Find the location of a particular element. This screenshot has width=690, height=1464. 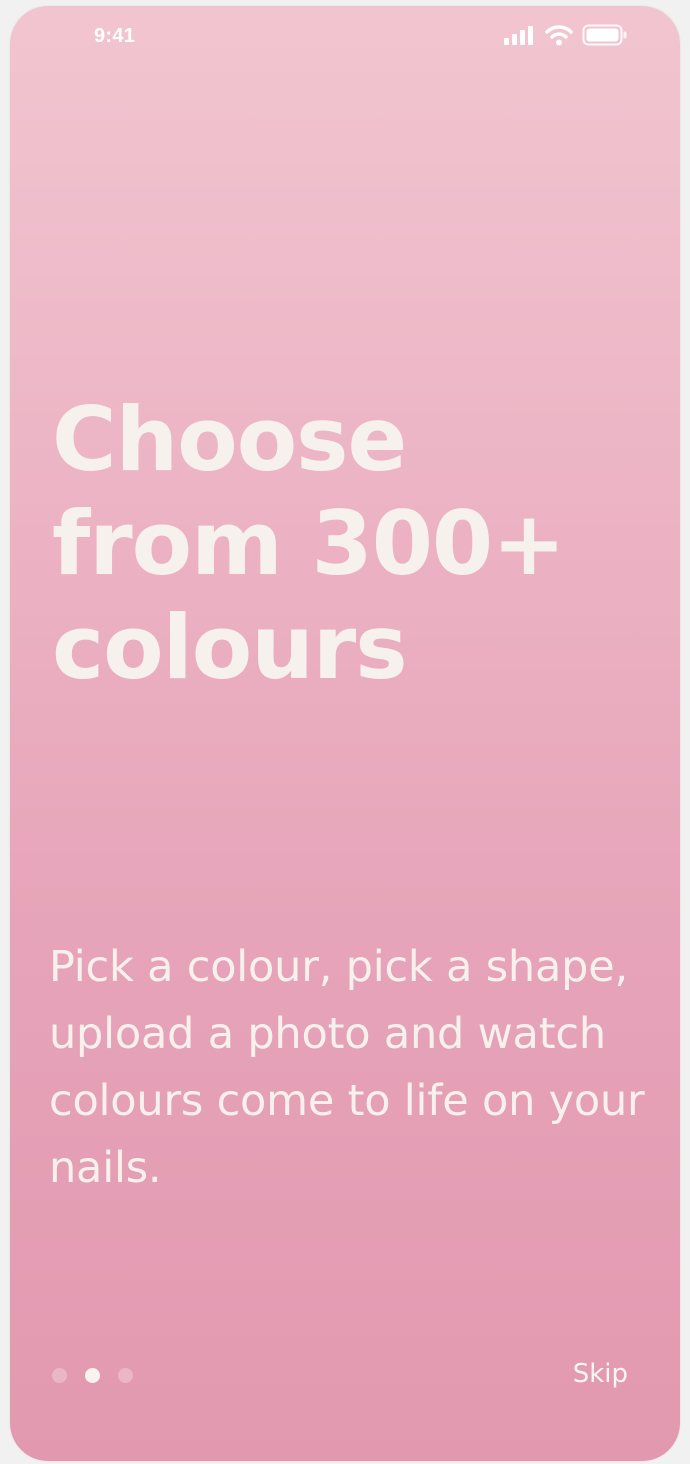

status-bar: 9:41 is located at coordinates (345, 36).